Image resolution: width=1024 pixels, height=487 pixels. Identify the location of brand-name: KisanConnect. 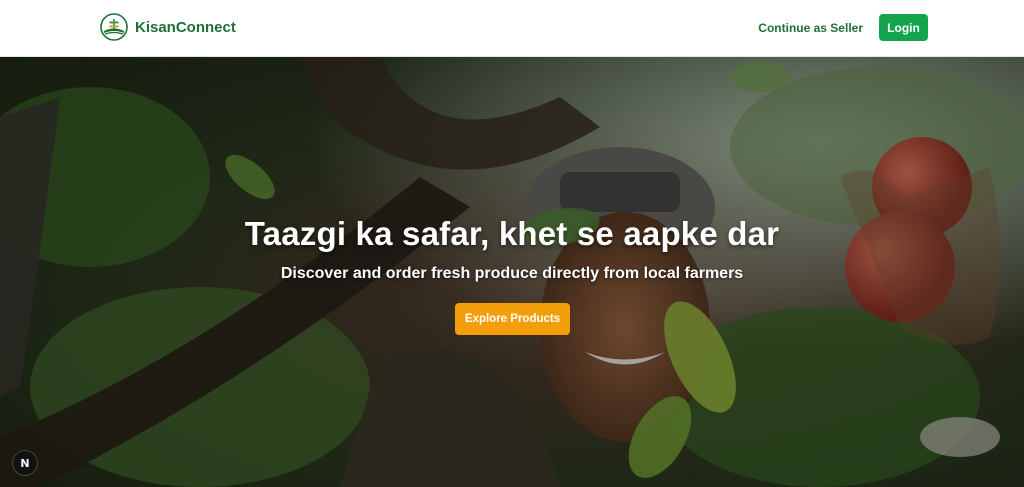
(185, 27).